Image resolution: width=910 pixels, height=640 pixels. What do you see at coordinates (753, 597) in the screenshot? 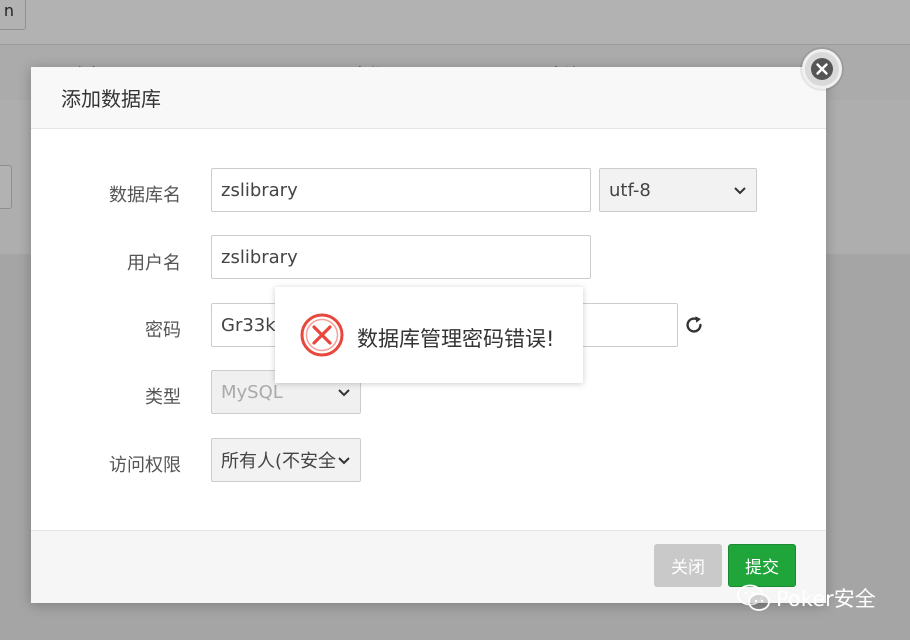
I see `wechat-logo-icon` at bounding box center [753, 597].